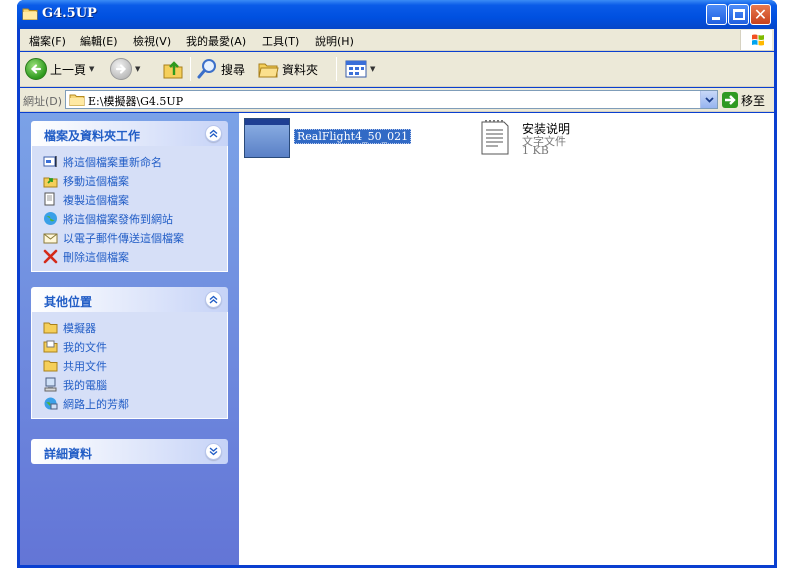 Image resolution: width=800 pixels, height=573 pixels. I want to click on expand-chevron-icon, so click(213, 451).